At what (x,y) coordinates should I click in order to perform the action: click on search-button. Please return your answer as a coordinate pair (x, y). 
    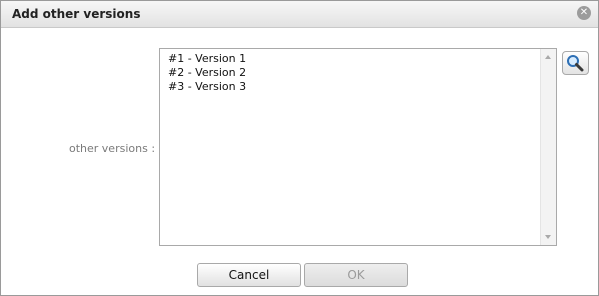
    Looking at the image, I should click on (575, 63).